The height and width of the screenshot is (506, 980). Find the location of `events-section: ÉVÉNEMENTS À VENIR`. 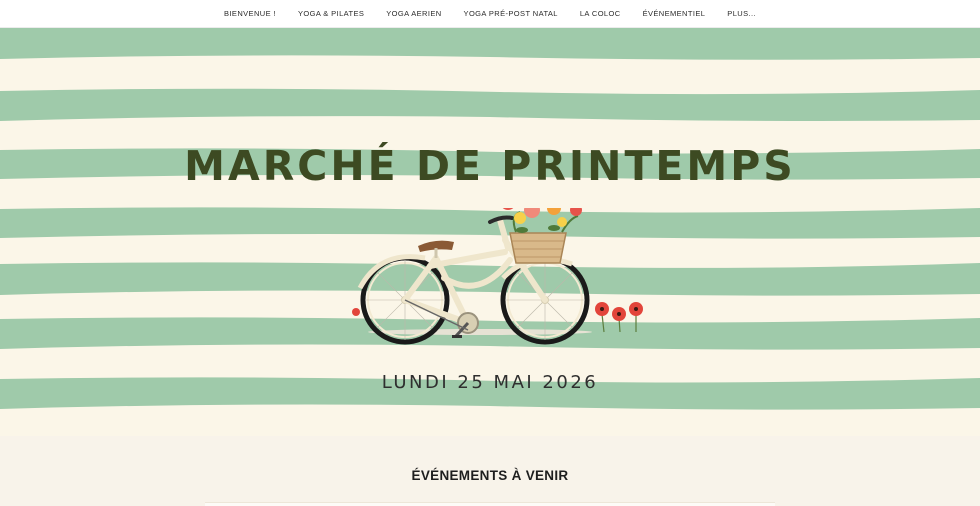

events-section: ÉVÉNEMENTS À VENIR is located at coordinates (490, 471).